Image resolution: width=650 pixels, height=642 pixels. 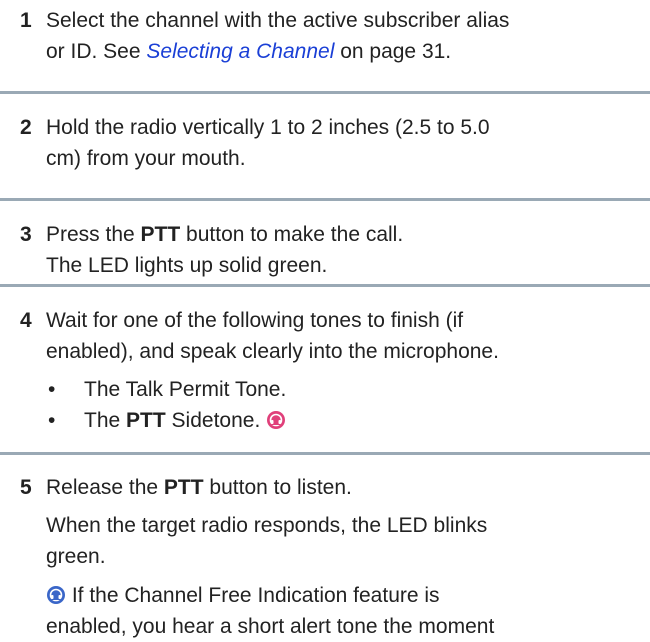 What do you see at coordinates (56, 595) in the screenshot?
I see `channel-free-indication-icon` at bounding box center [56, 595].